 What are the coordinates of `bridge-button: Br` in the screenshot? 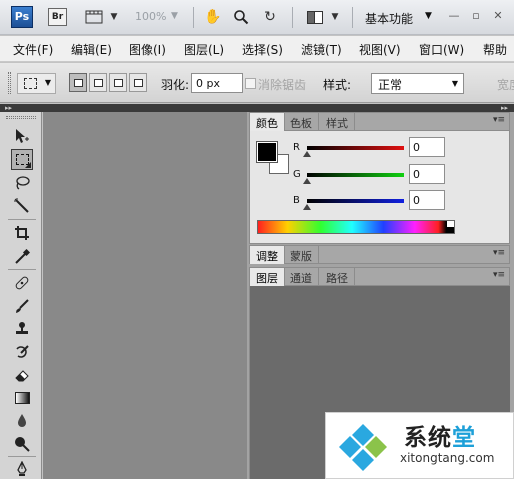 It's located at (57, 17).